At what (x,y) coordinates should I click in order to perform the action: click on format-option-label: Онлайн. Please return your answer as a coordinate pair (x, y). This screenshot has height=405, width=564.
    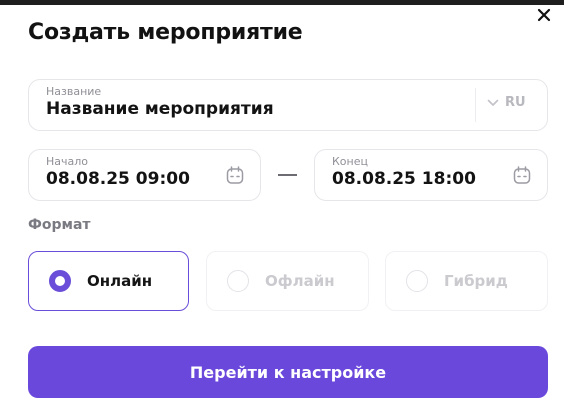
    Looking at the image, I should click on (120, 281).